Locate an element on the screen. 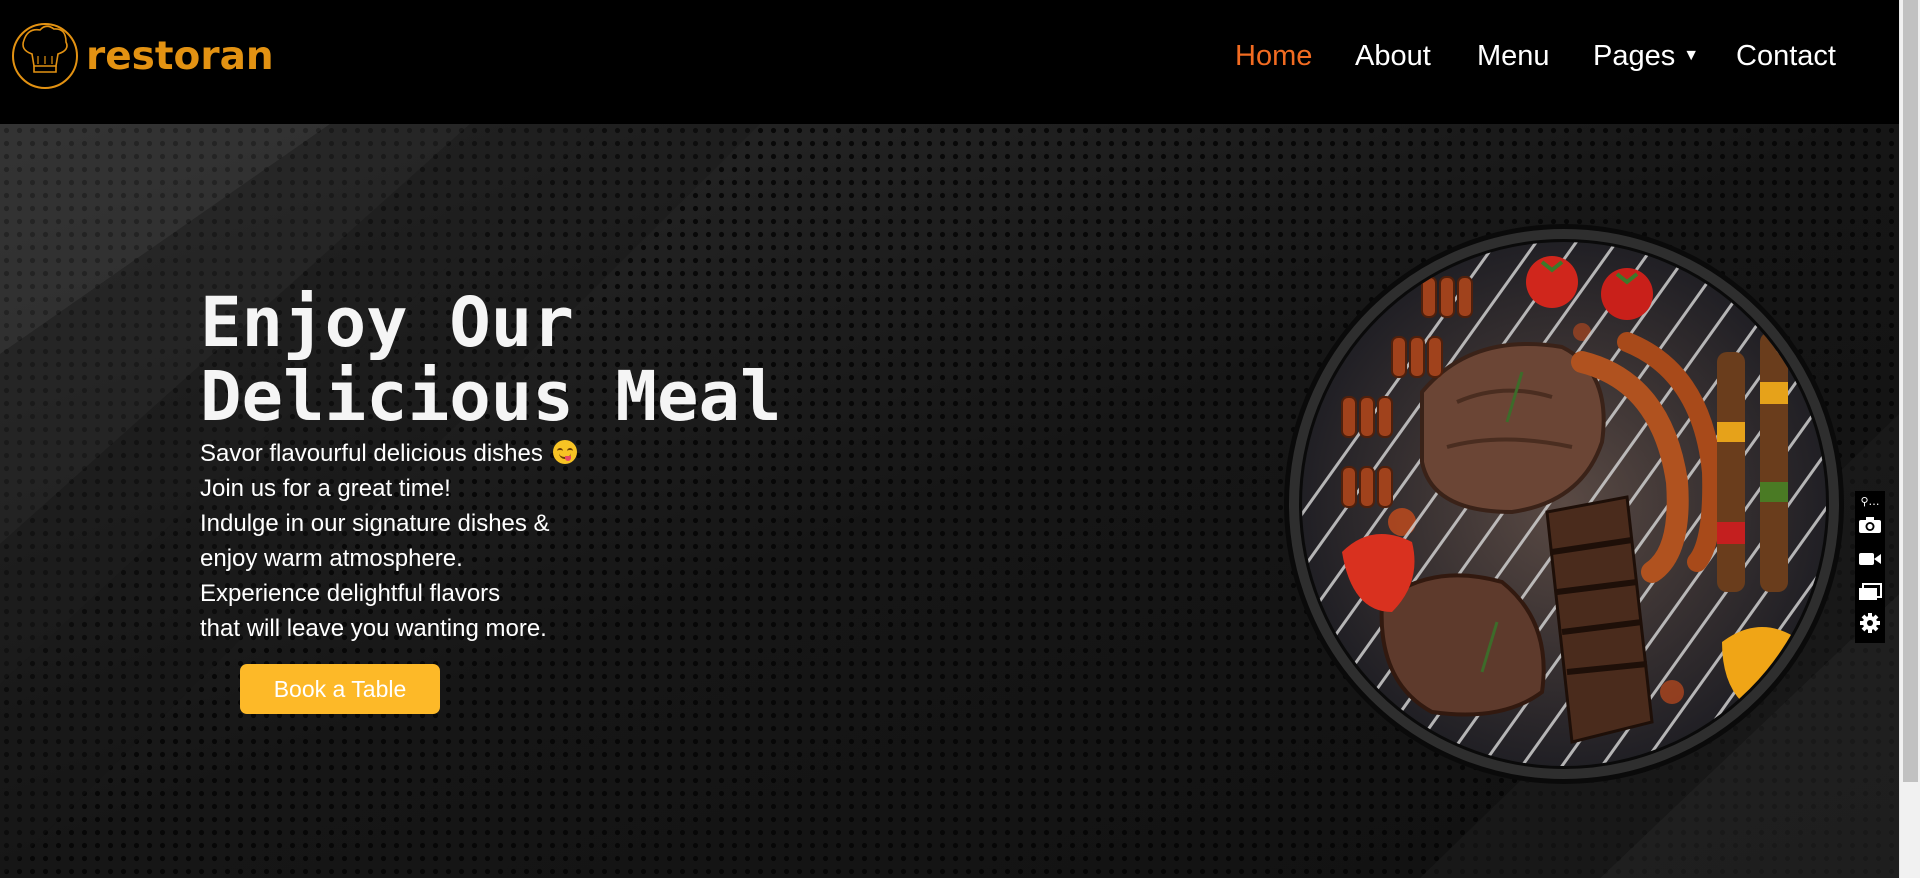 This screenshot has height=878, width=1920. caret-down-icon: ▼ is located at coordinates (1691, 55).